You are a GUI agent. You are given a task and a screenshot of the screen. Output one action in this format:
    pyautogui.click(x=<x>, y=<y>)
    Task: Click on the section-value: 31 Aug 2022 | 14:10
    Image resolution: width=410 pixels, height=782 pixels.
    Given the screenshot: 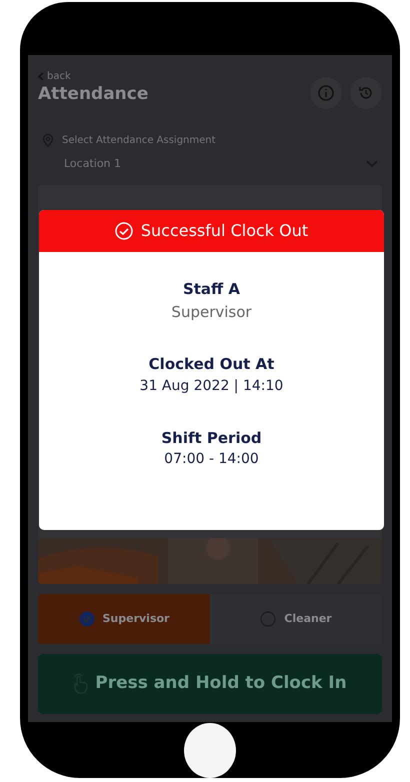 What is the action you would take?
    pyautogui.click(x=212, y=386)
    